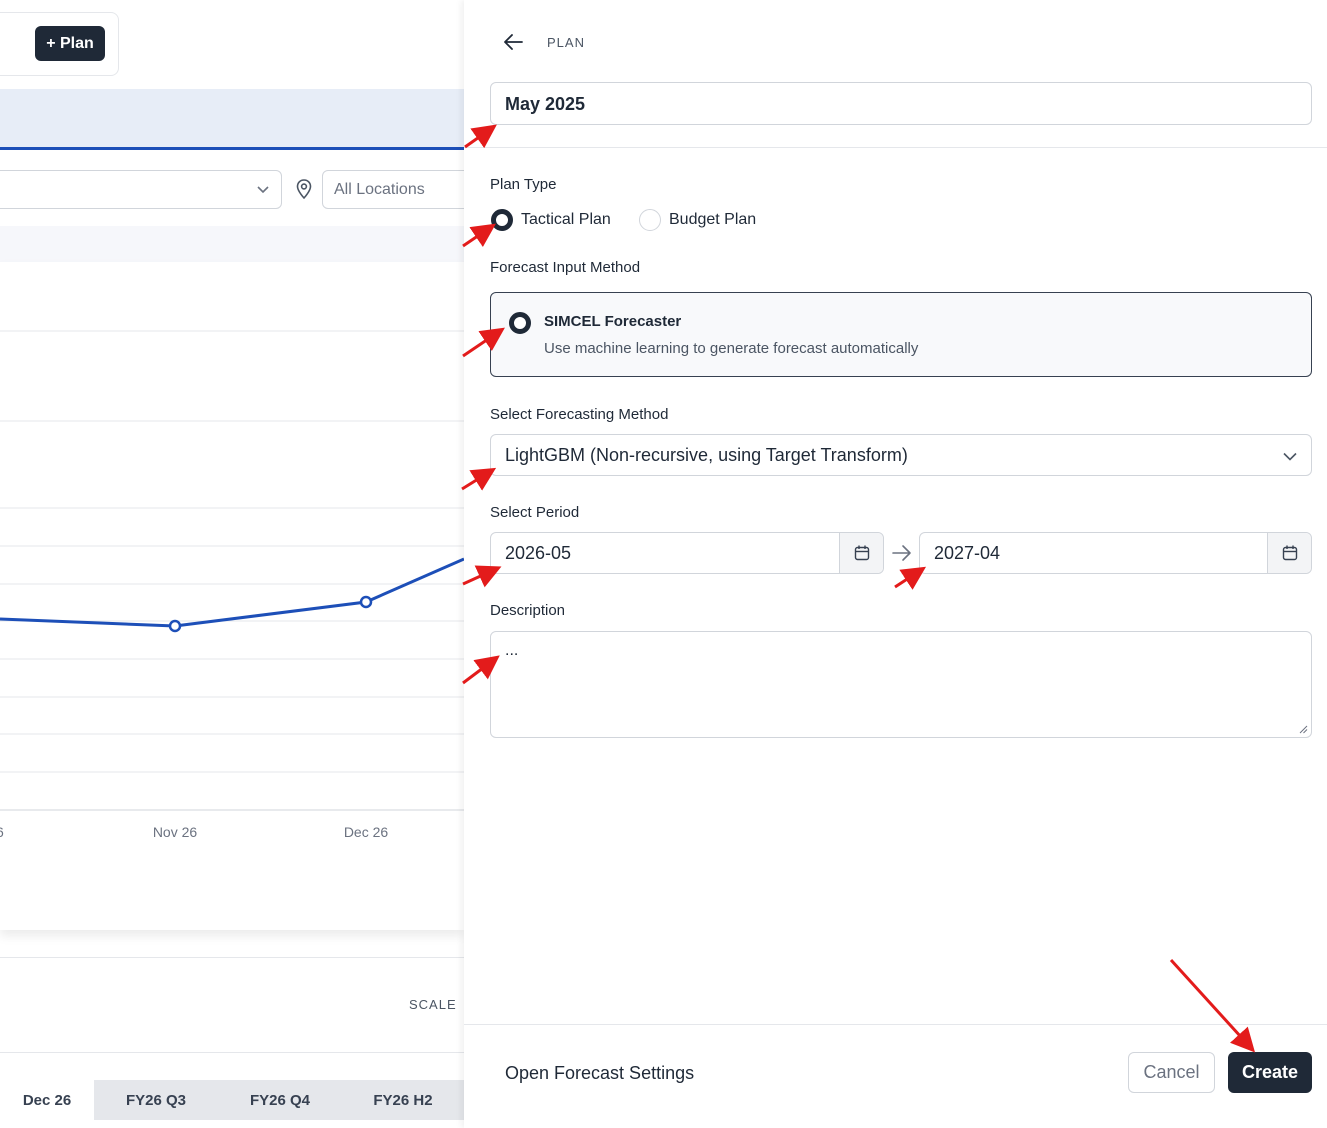 This screenshot has height=1128, width=1327. I want to click on period-column-header: FY26 Q3, so click(156, 1100).